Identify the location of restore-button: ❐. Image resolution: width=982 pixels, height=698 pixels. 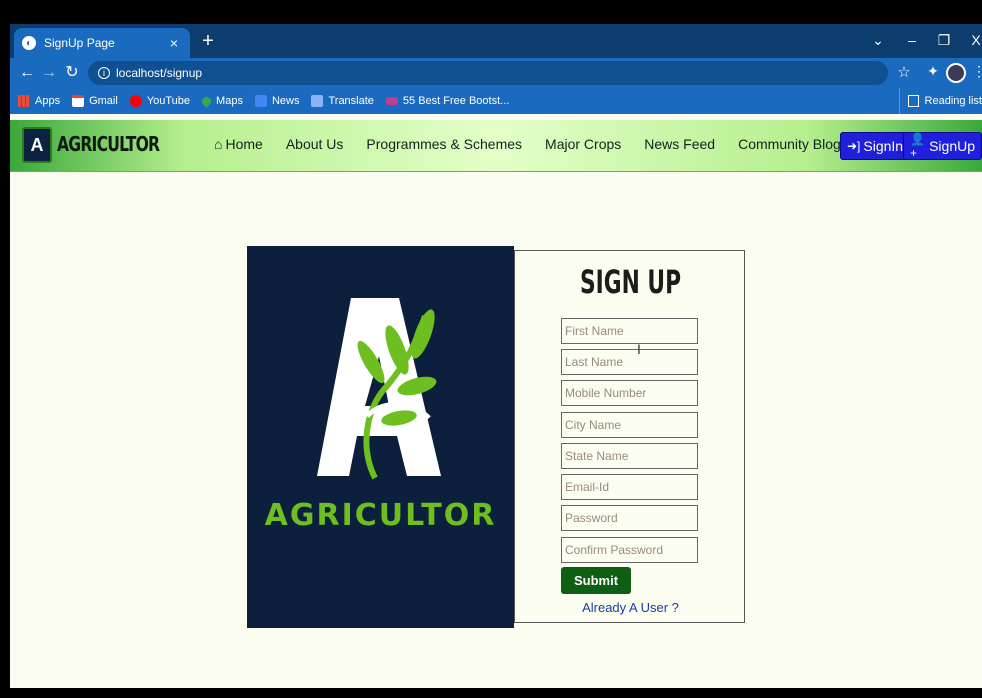
(944, 40).